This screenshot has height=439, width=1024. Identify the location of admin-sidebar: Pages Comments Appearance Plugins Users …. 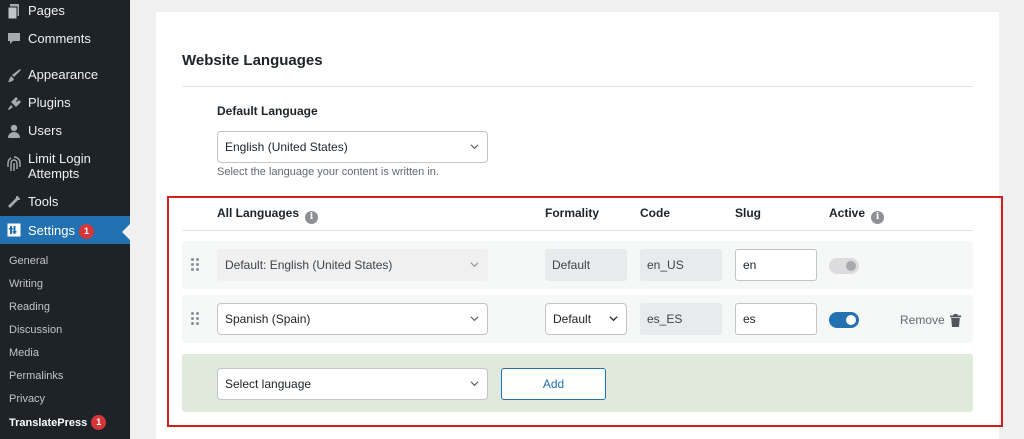
(65, 219).